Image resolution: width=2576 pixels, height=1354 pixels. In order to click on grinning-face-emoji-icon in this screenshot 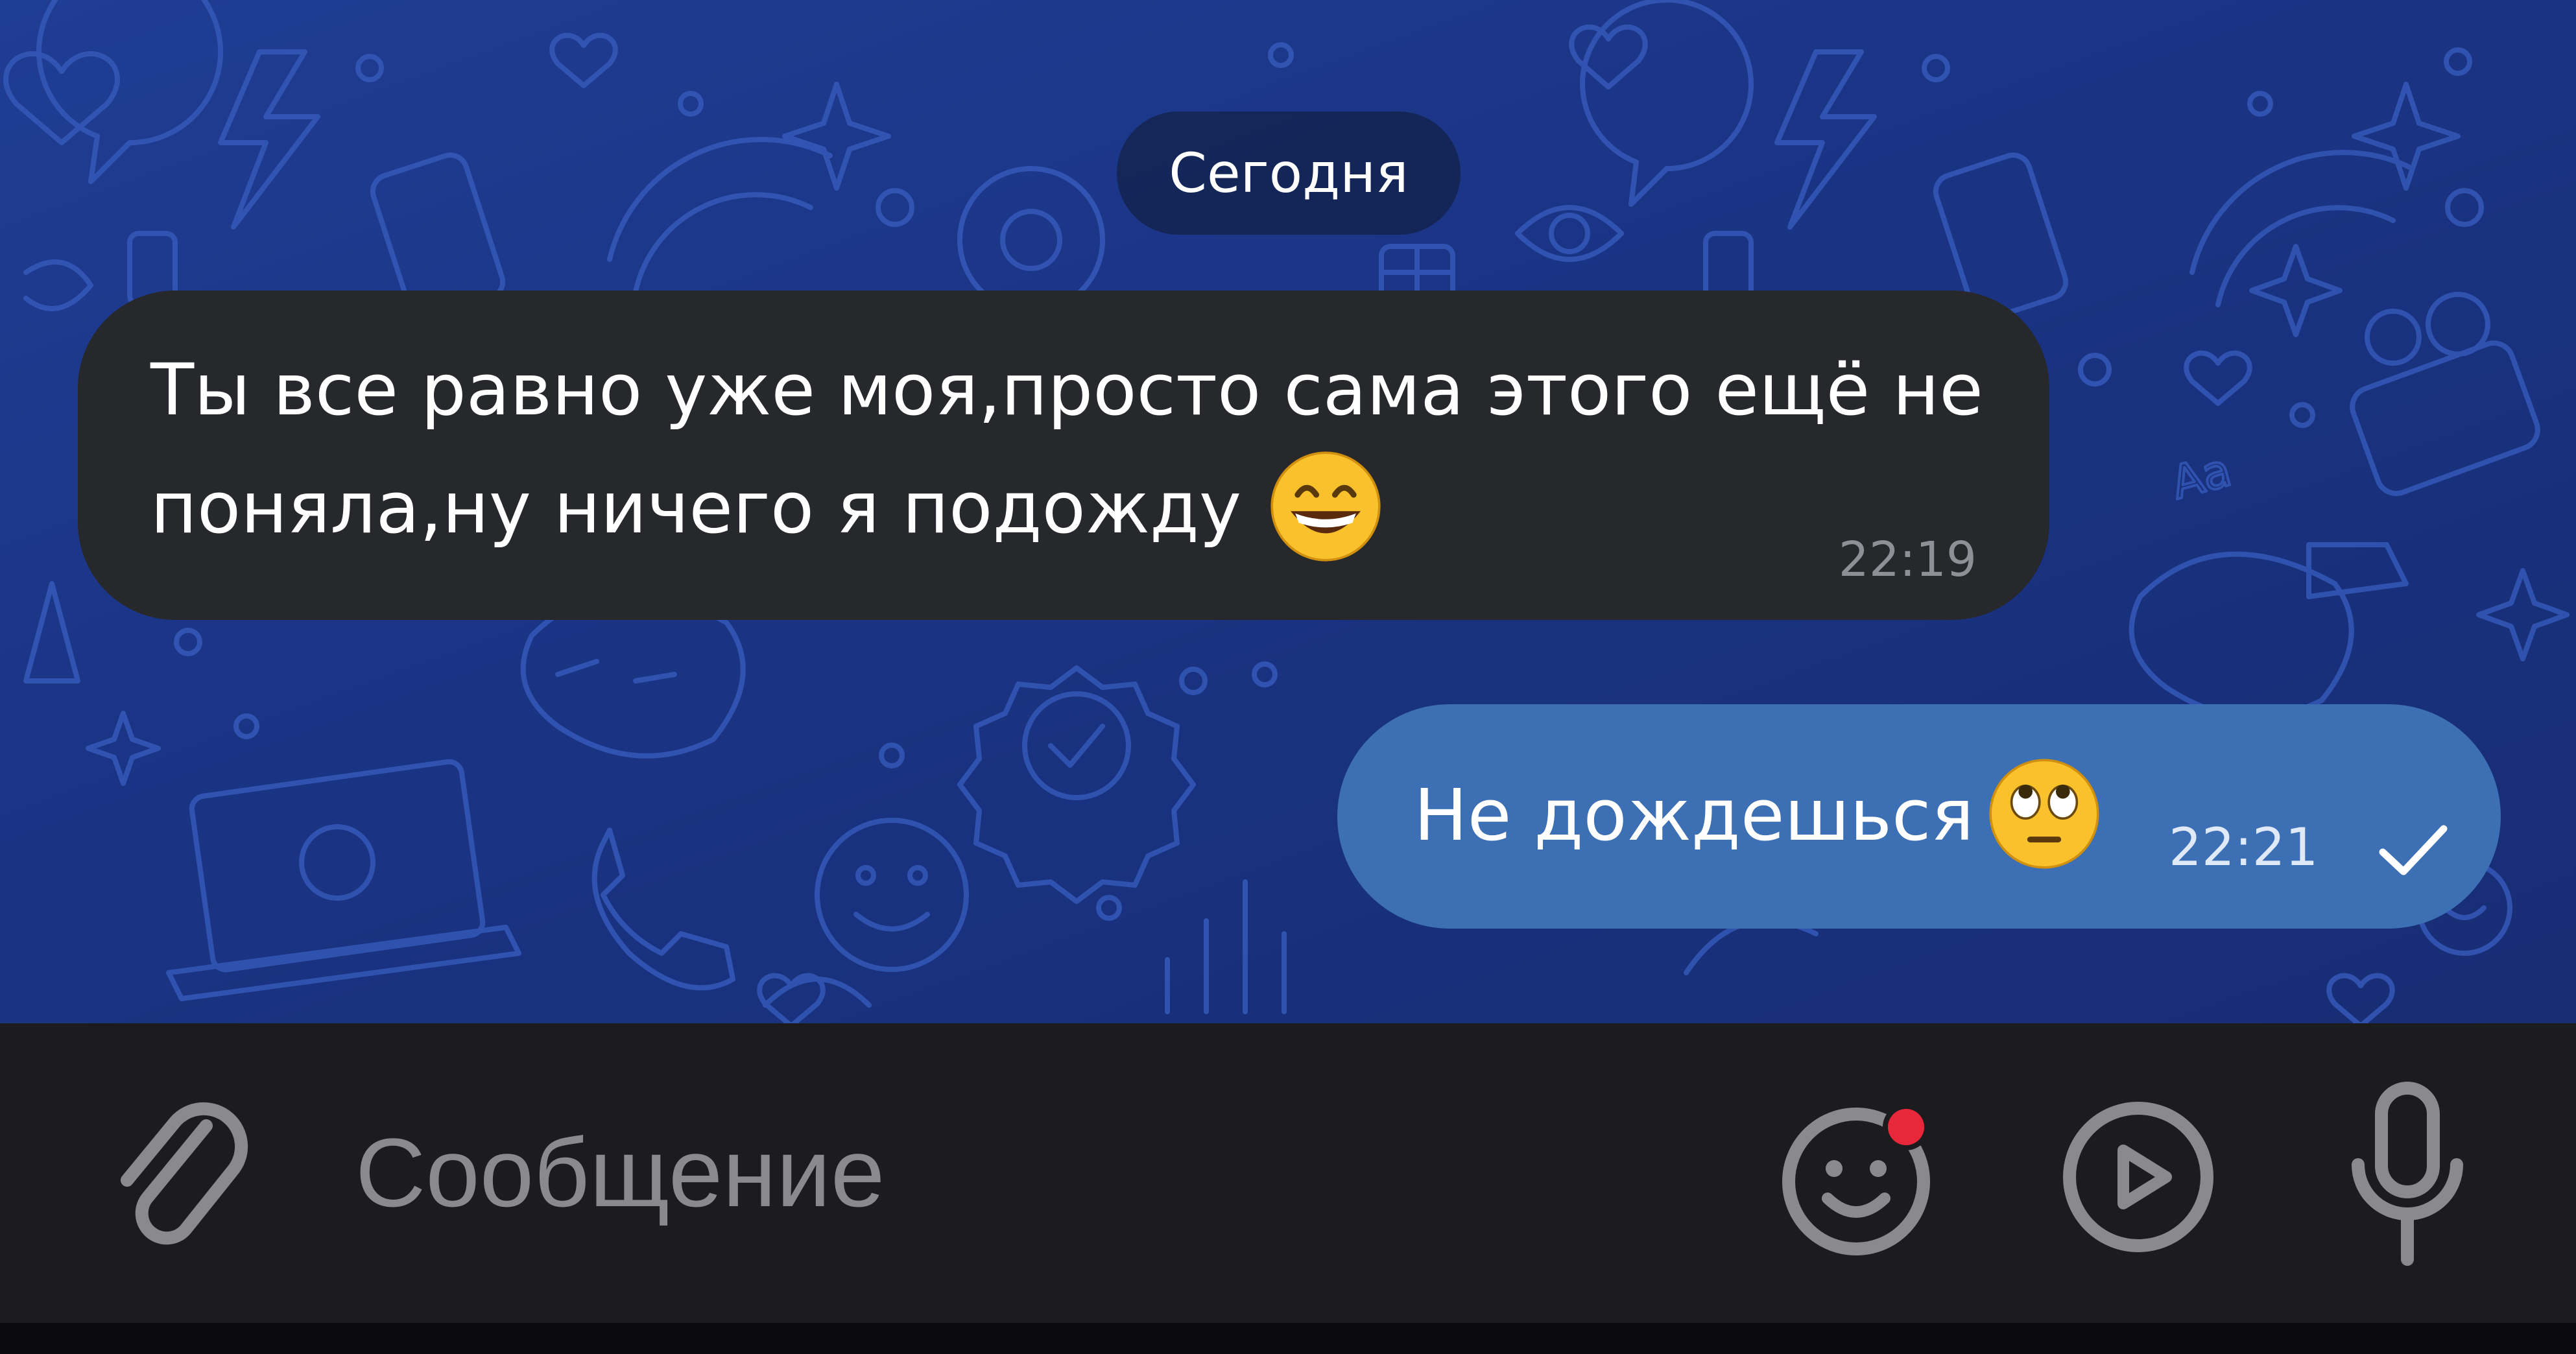, I will do `click(1325, 506)`.